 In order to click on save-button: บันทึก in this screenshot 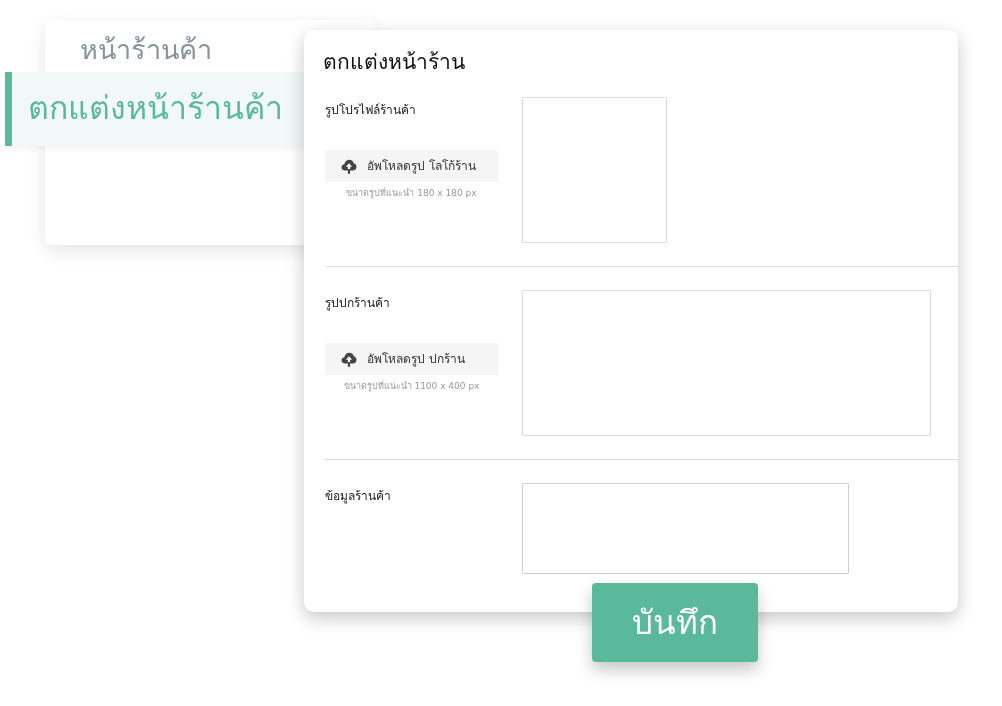, I will do `click(675, 622)`.